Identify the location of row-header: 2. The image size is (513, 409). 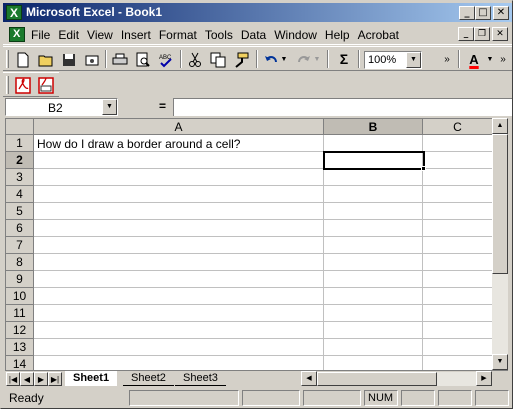
(20, 160).